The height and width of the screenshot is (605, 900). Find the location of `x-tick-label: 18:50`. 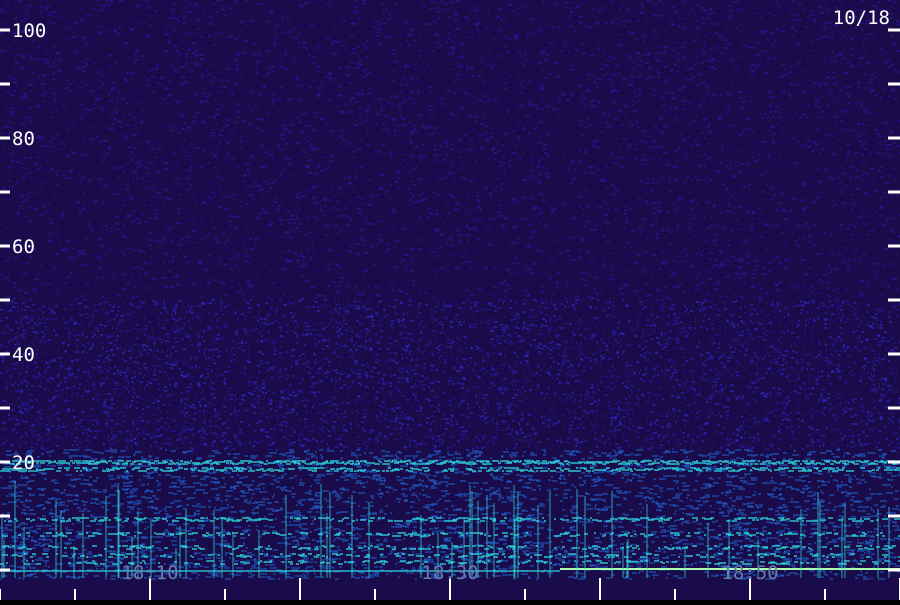

x-tick-label: 18:50 is located at coordinates (749, 573).